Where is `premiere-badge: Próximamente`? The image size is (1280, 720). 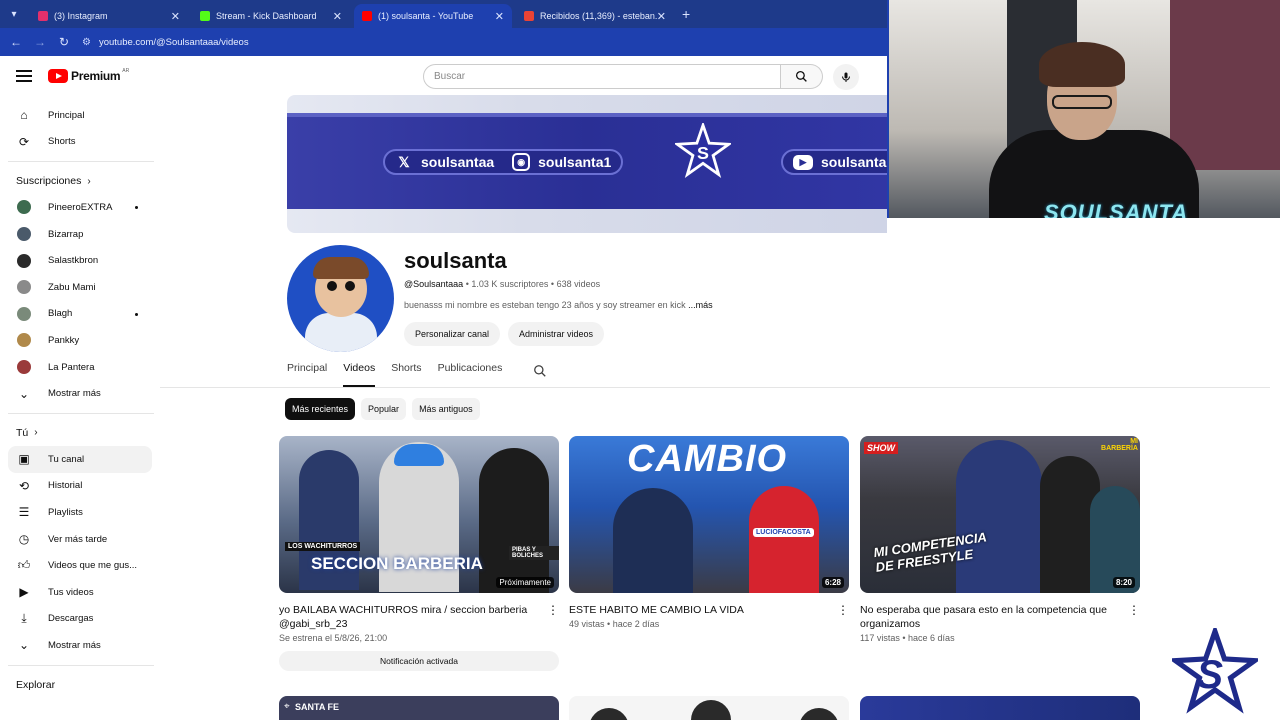
premiere-badge: Próximamente is located at coordinates (525, 582).